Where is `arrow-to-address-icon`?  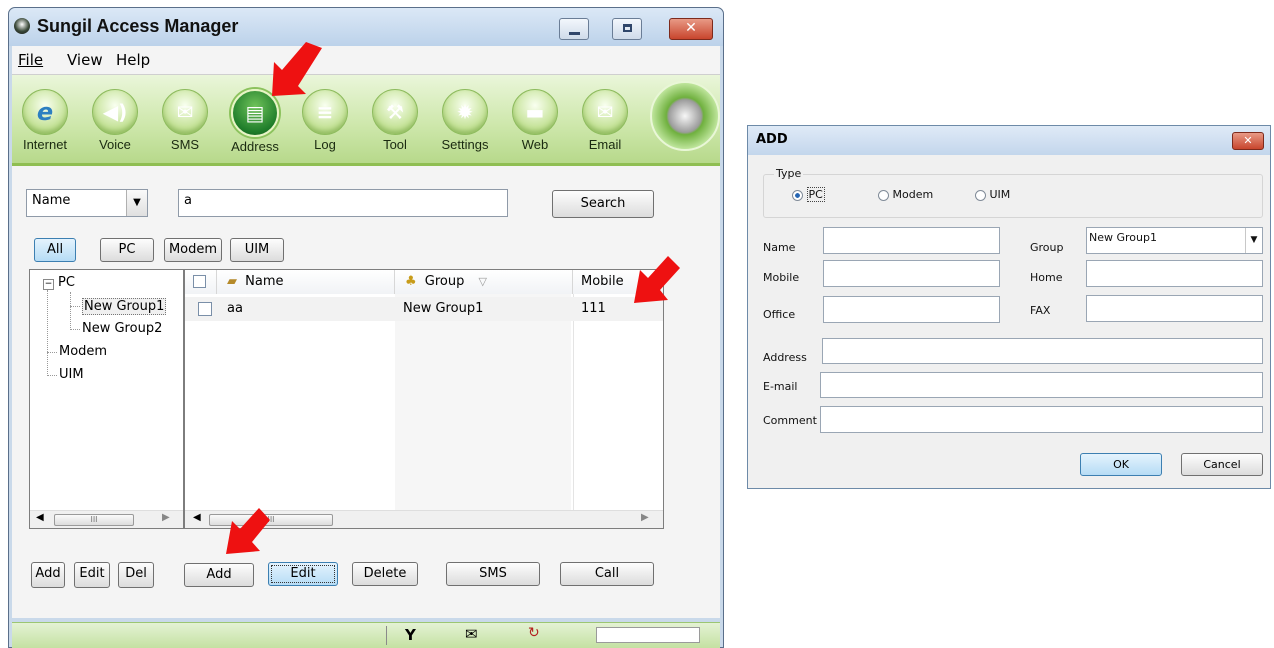
arrow-to-address-icon is located at coordinates (297, 69).